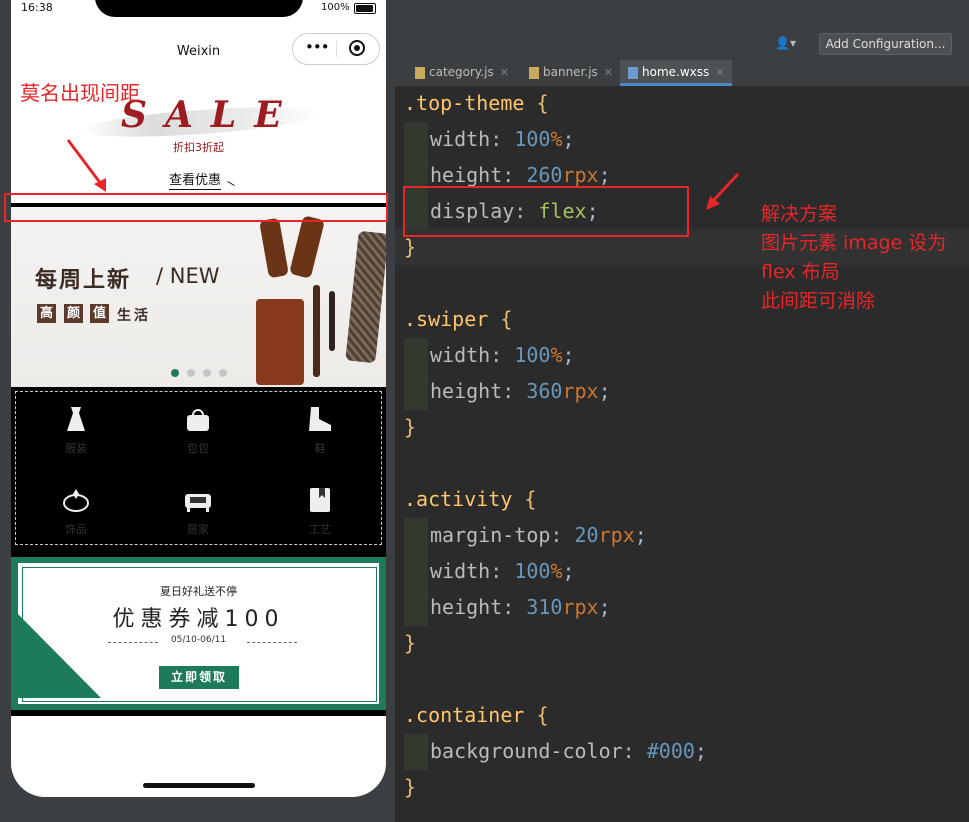 The height and width of the screenshot is (822, 969). Describe the element at coordinates (785, 43) in the screenshot. I see `user-icon: 👤▾` at that location.